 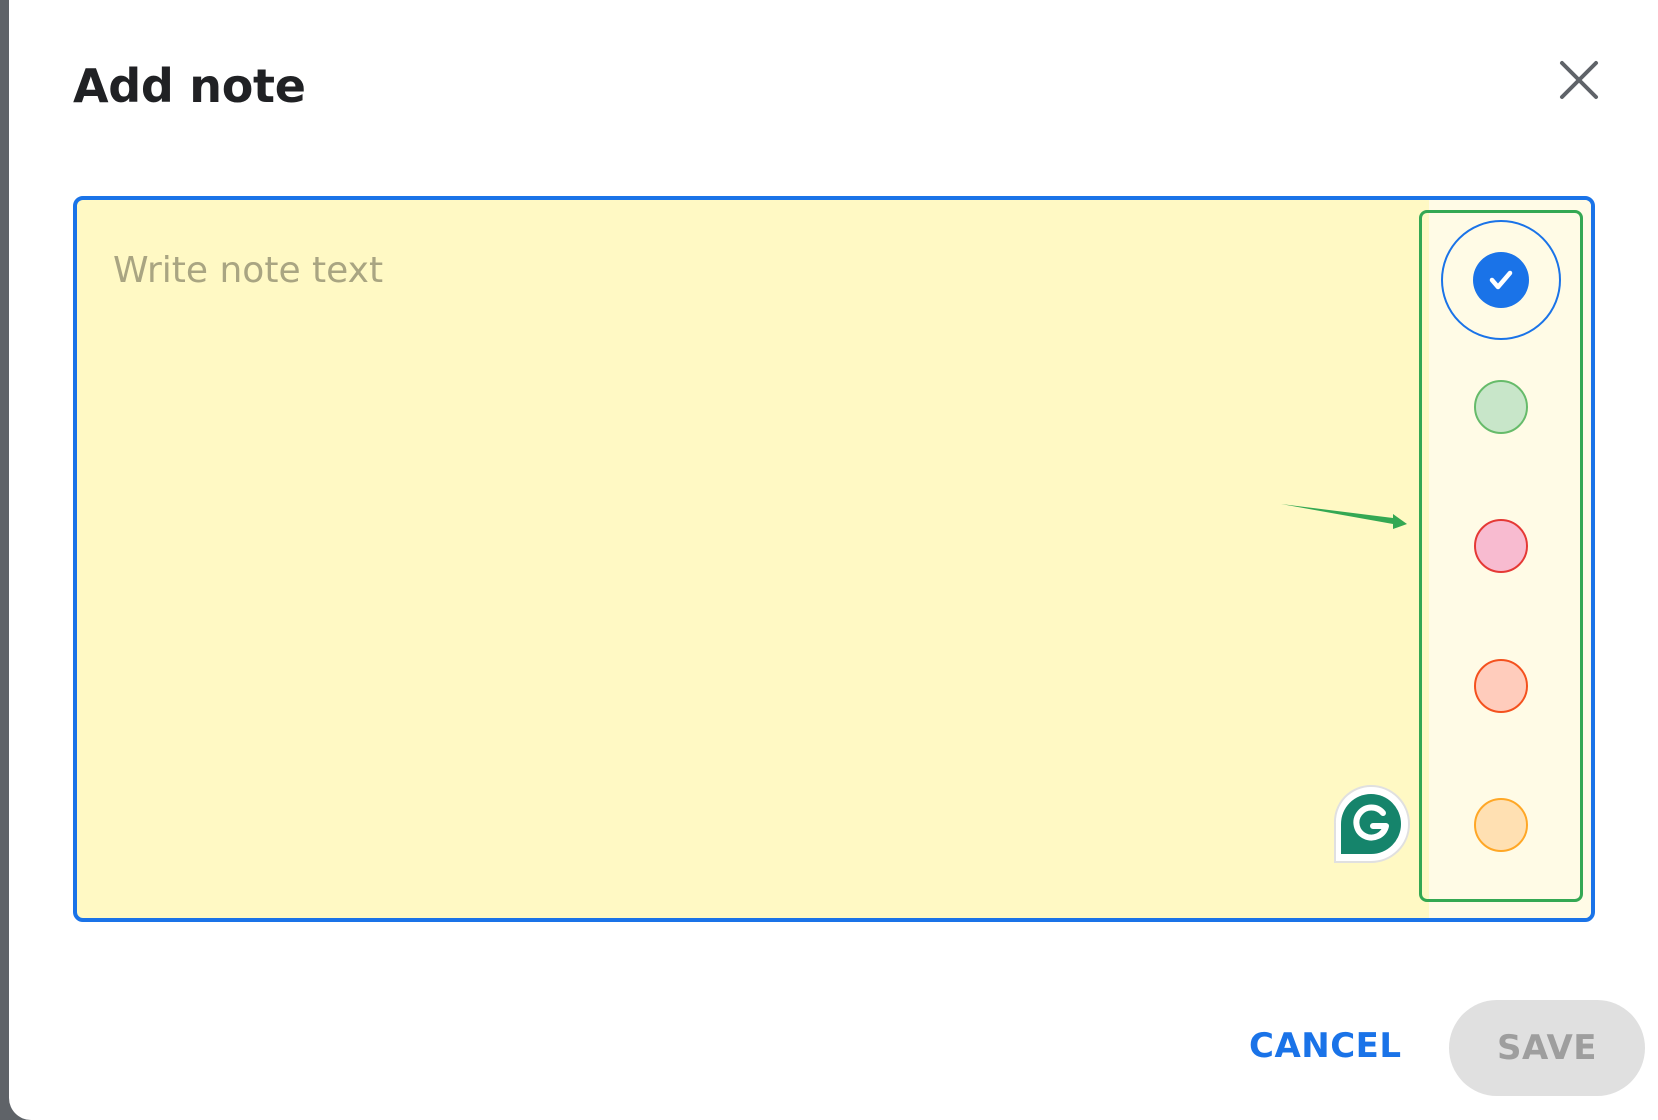 I want to click on save-button: SAVE, so click(x=1547, y=1048).